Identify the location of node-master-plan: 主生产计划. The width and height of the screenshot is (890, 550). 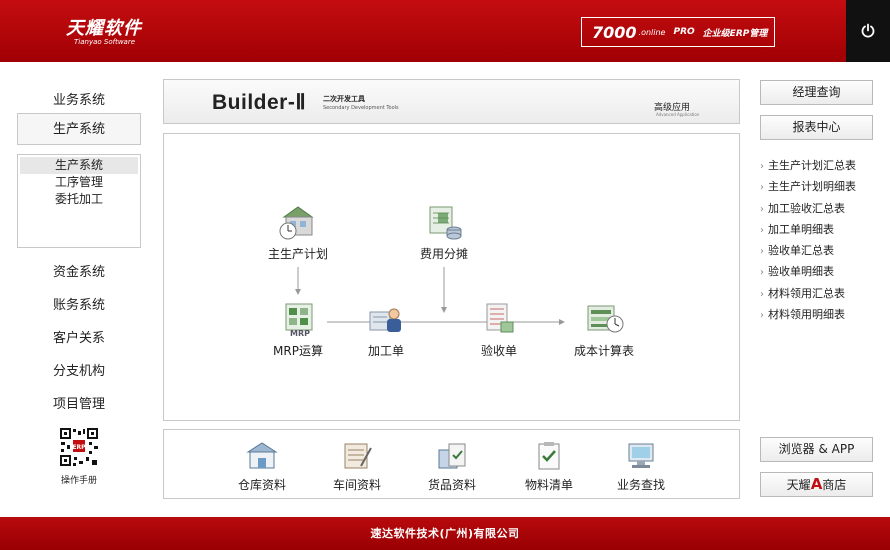
(298, 232).